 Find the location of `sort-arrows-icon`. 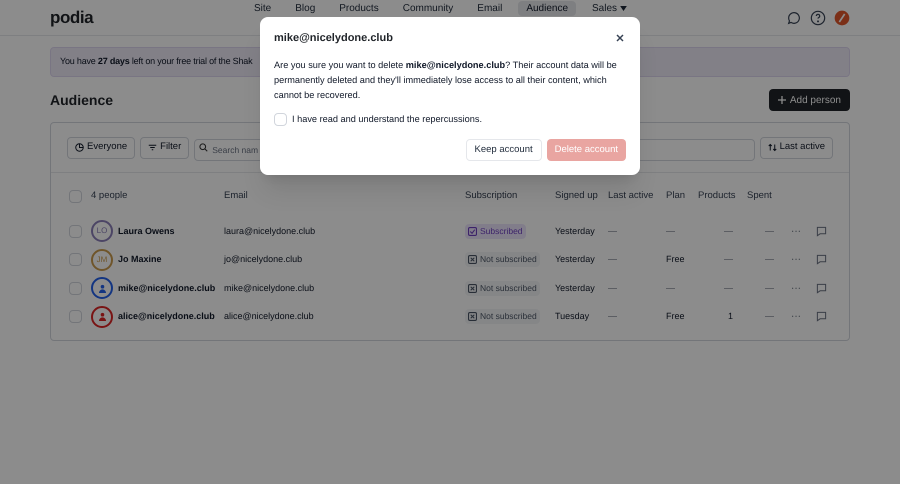

sort-arrows-icon is located at coordinates (772, 147).